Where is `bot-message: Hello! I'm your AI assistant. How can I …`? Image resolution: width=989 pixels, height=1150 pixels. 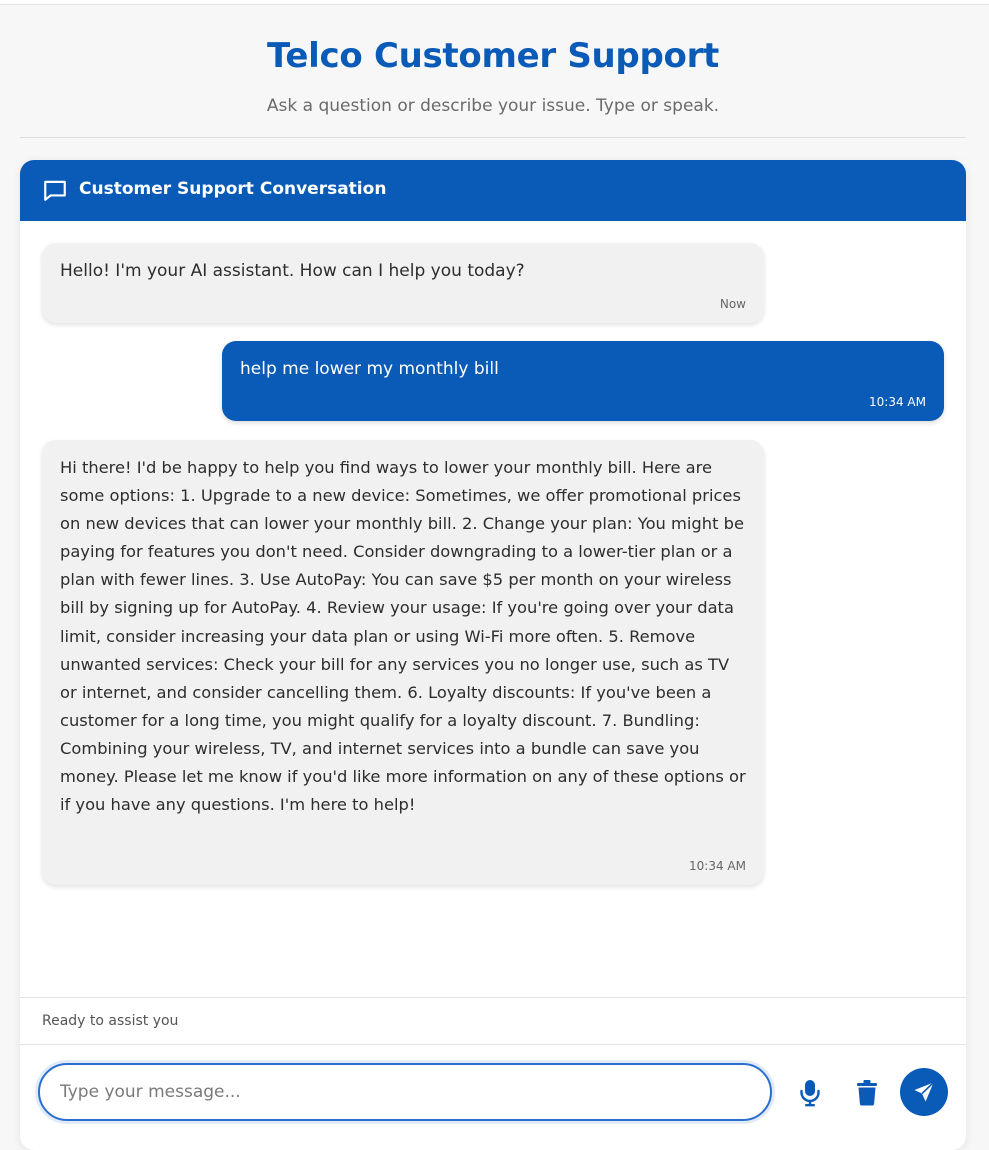
bot-message: Hello! I'm your AI assistant. How can I … is located at coordinates (403, 283).